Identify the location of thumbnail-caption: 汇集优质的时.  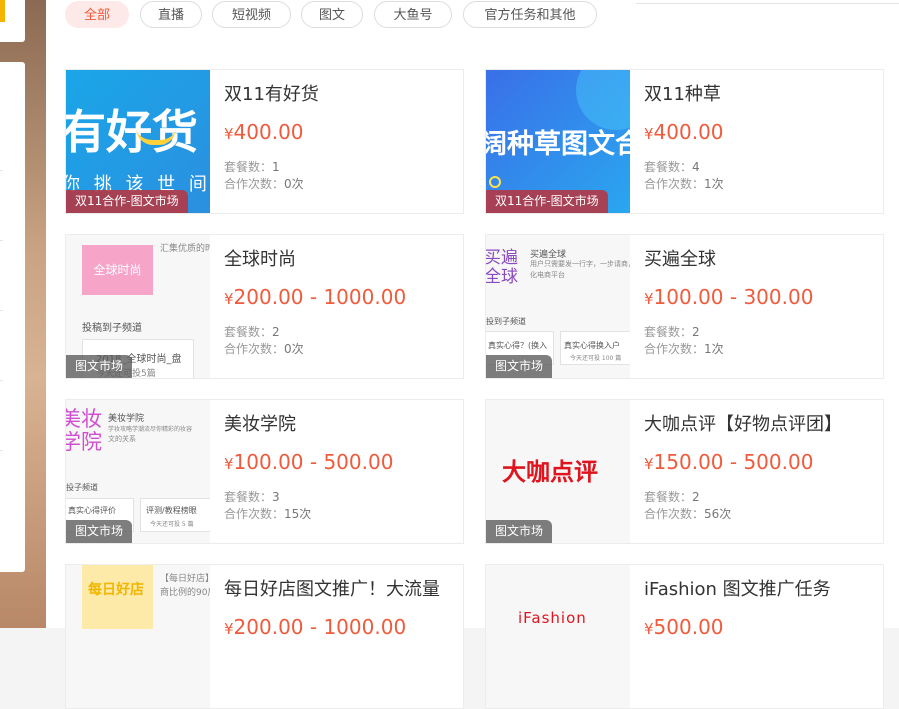
(185, 249).